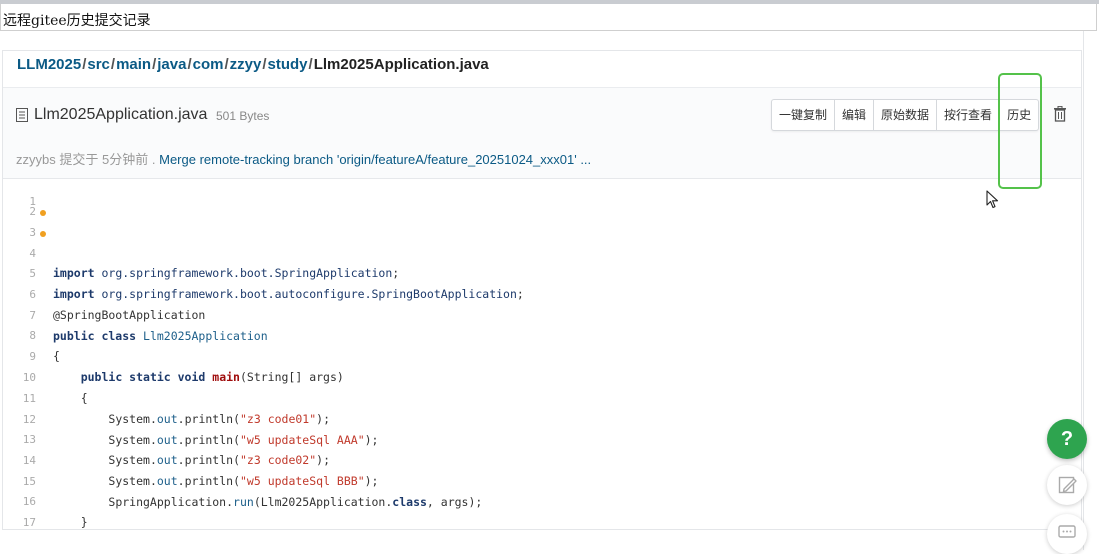 This screenshot has height=554, width=1099. I want to click on breadcrumb-link: zzyy, so click(246, 64).